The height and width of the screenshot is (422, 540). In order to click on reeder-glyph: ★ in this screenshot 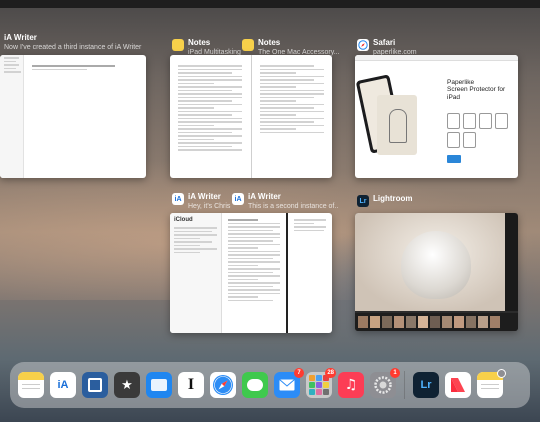, I will do `click(127, 385)`.